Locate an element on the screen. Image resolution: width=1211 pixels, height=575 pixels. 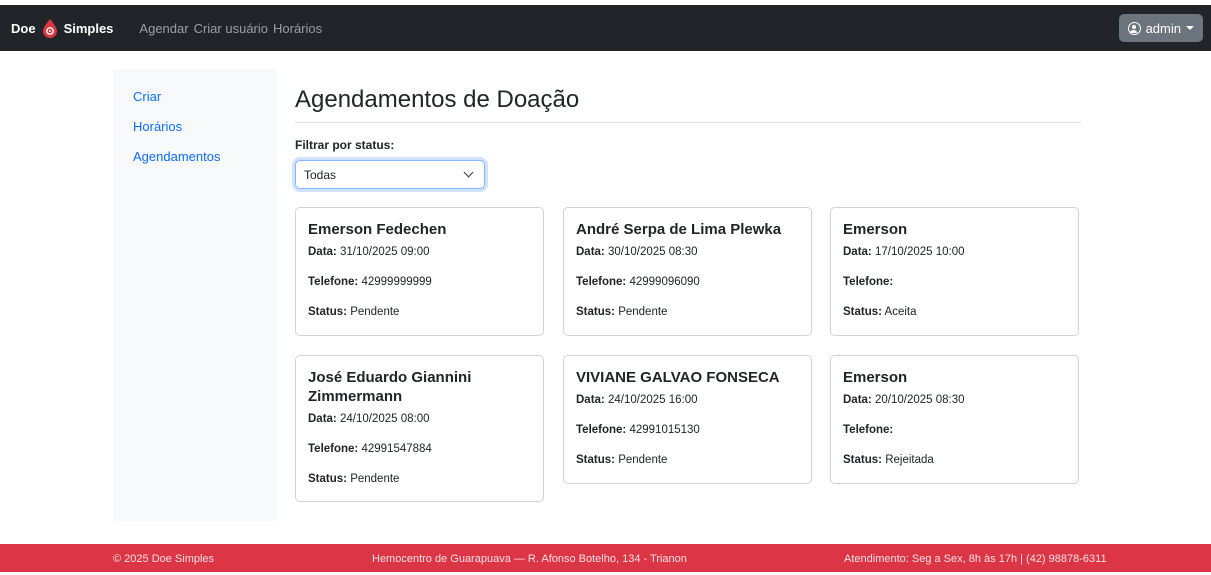
nav-link-criar-usuario: Criar usuário is located at coordinates (231, 28).